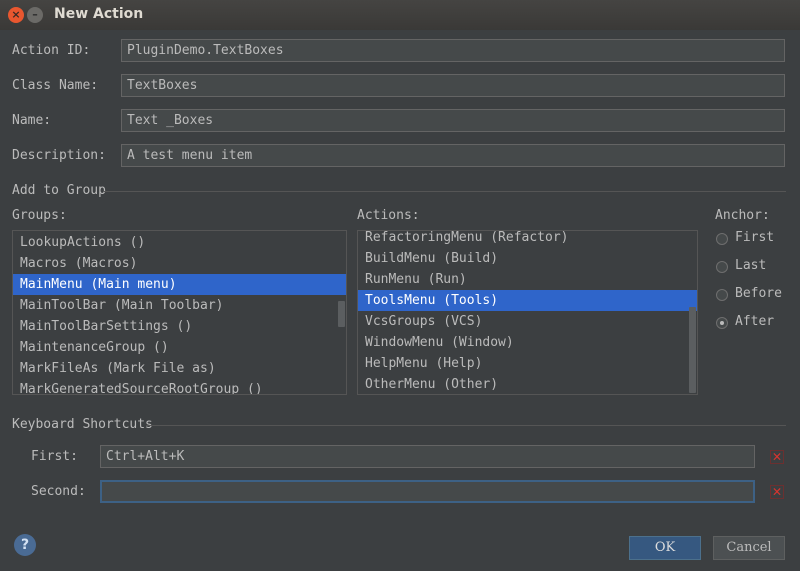  I want to click on description-label: Description:, so click(59, 155).